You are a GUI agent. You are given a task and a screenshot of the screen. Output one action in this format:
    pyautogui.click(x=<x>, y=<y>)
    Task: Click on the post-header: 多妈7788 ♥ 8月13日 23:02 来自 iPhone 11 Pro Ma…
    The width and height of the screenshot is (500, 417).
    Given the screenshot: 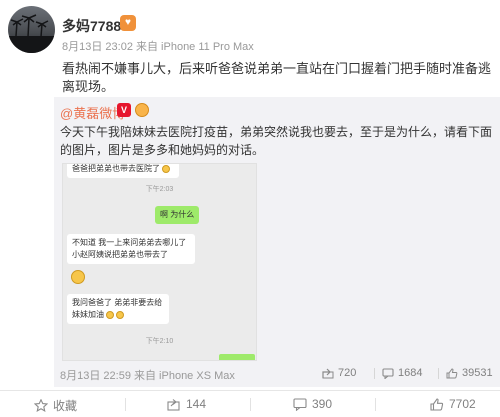 What is the action you would take?
    pyautogui.click(x=250, y=31)
    